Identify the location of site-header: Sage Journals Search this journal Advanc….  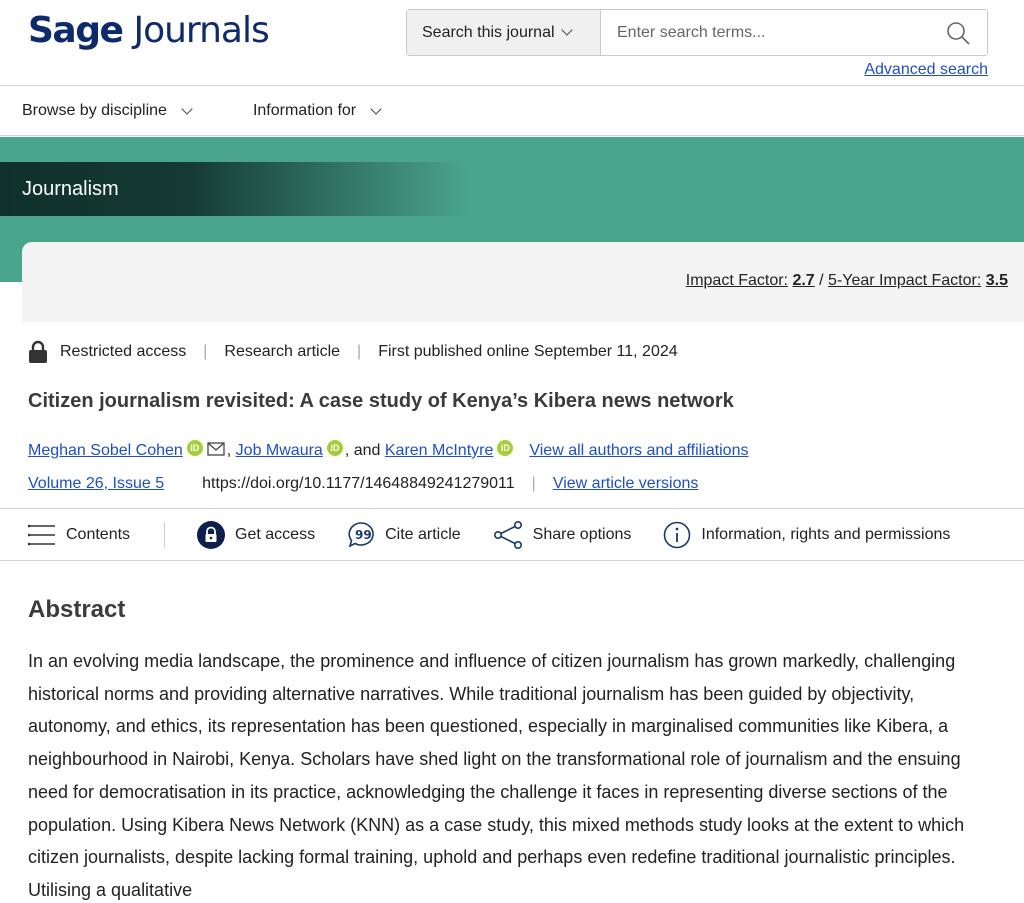
(512, 43).